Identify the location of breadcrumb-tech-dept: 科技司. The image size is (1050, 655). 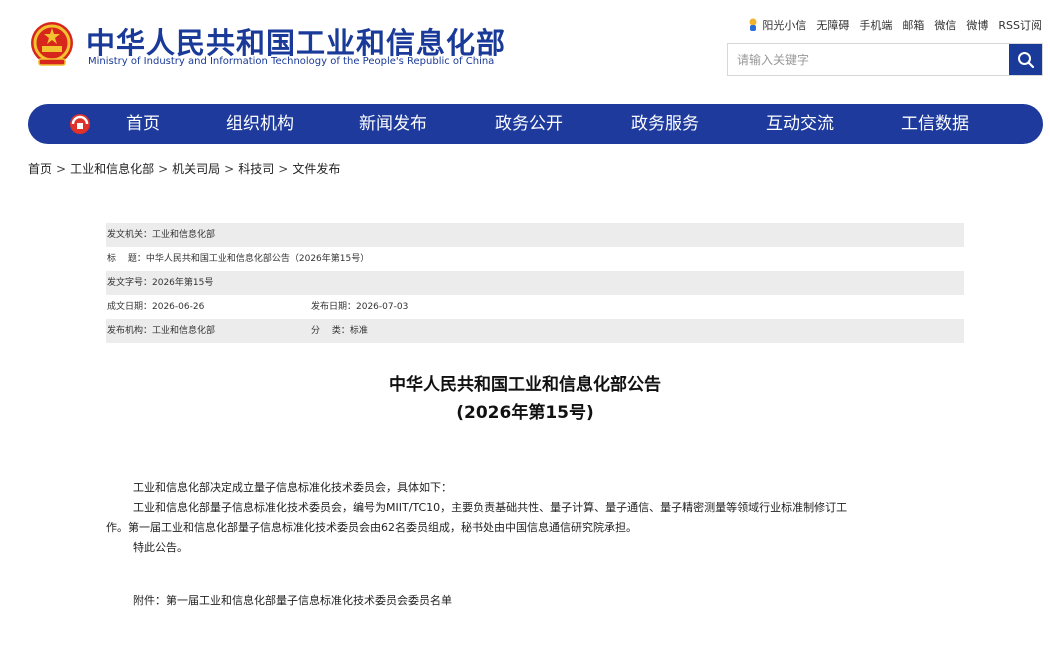
(256, 169).